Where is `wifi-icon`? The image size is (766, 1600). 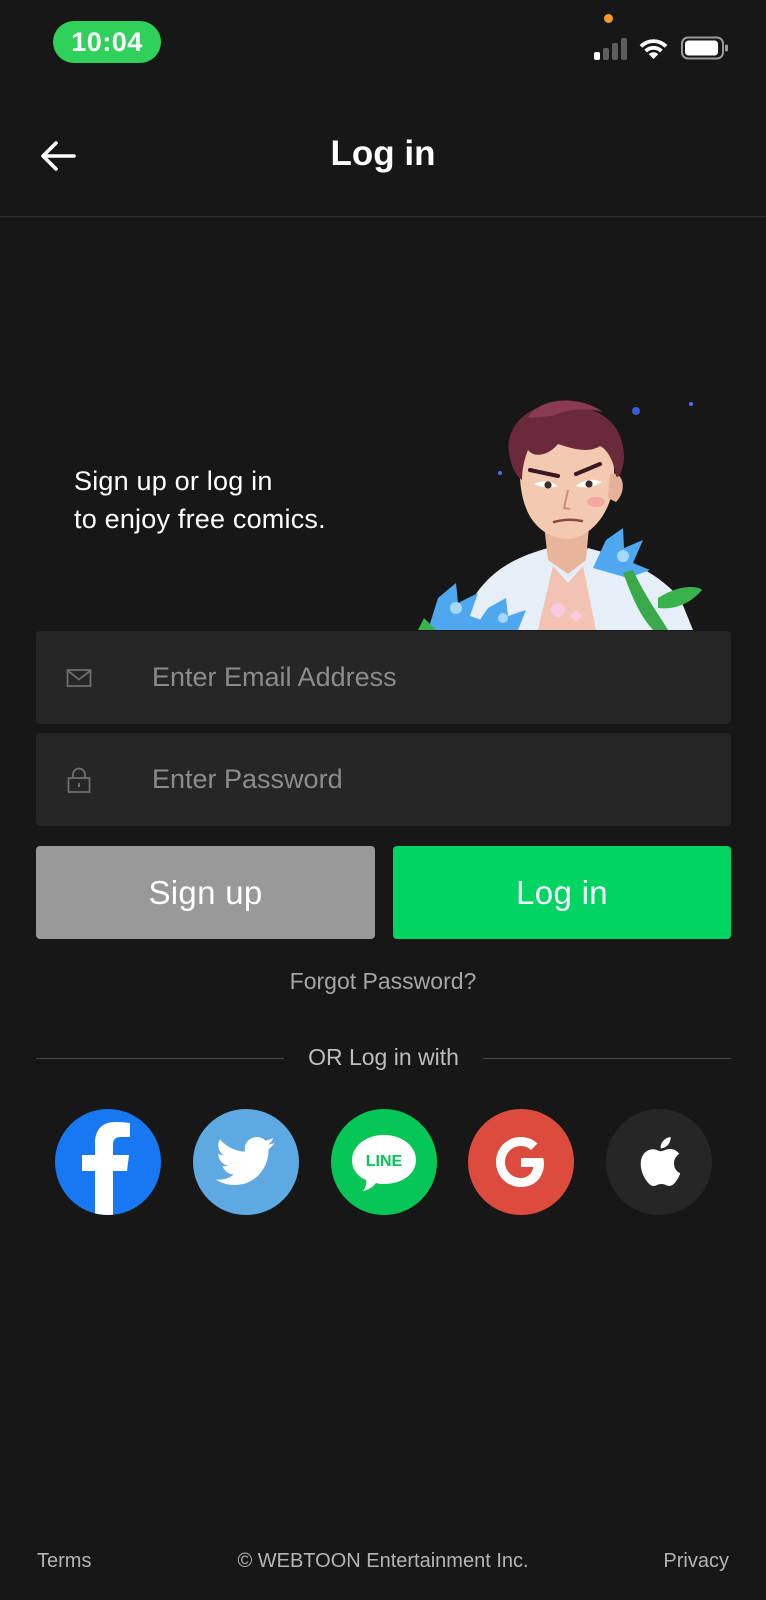
wifi-icon is located at coordinates (653, 49).